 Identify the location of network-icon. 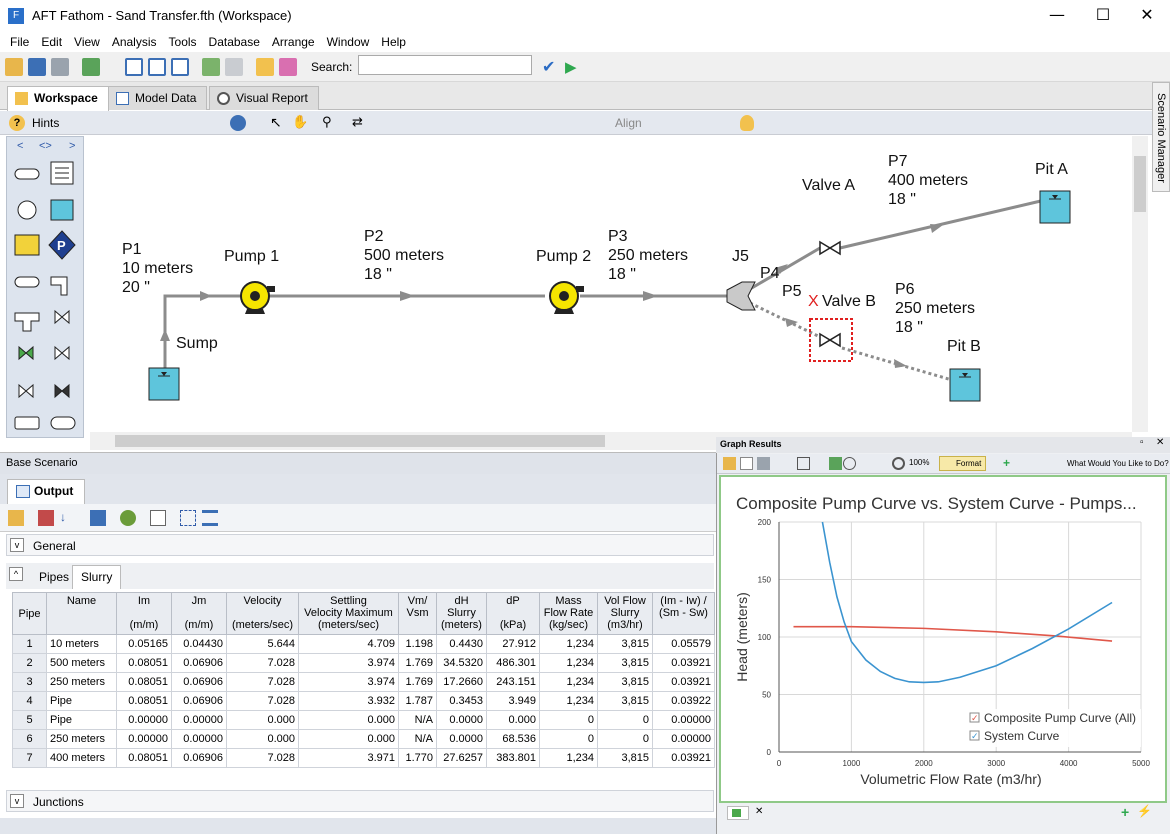
(211, 67).